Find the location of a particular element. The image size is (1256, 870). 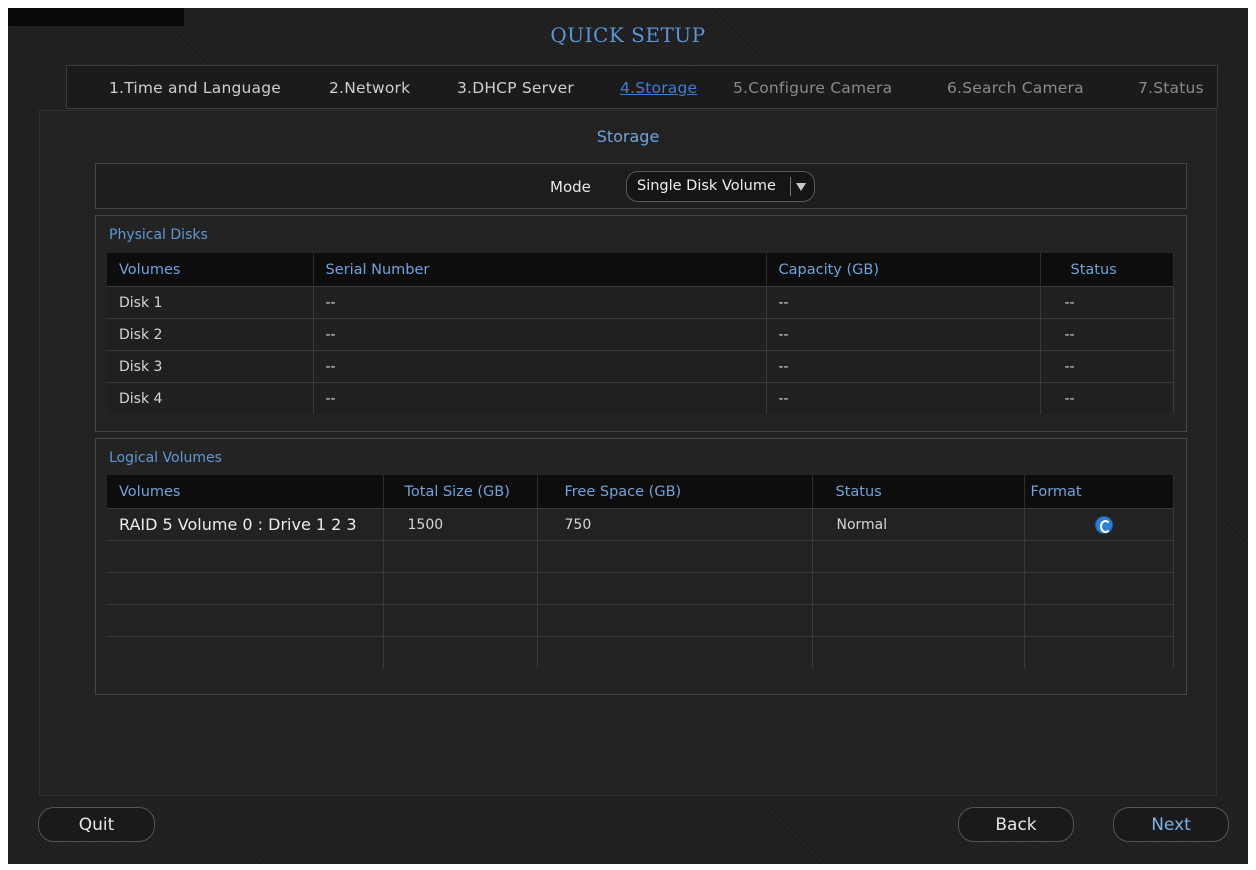

mode-label: Mode is located at coordinates (570, 187).